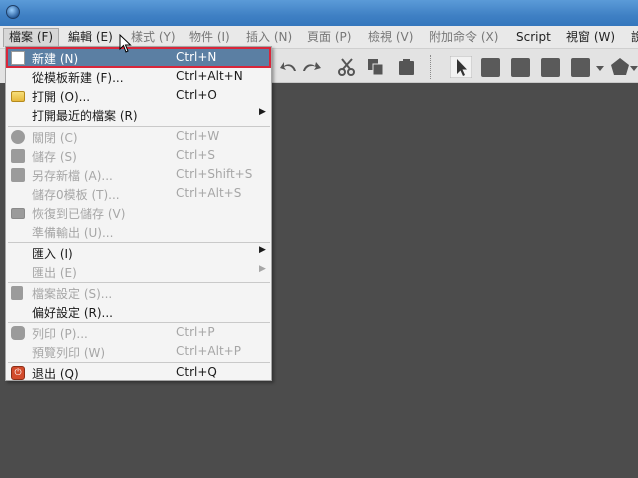 The width and height of the screenshot is (638, 478). I want to click on menu-help: 說, so click(632, 37).